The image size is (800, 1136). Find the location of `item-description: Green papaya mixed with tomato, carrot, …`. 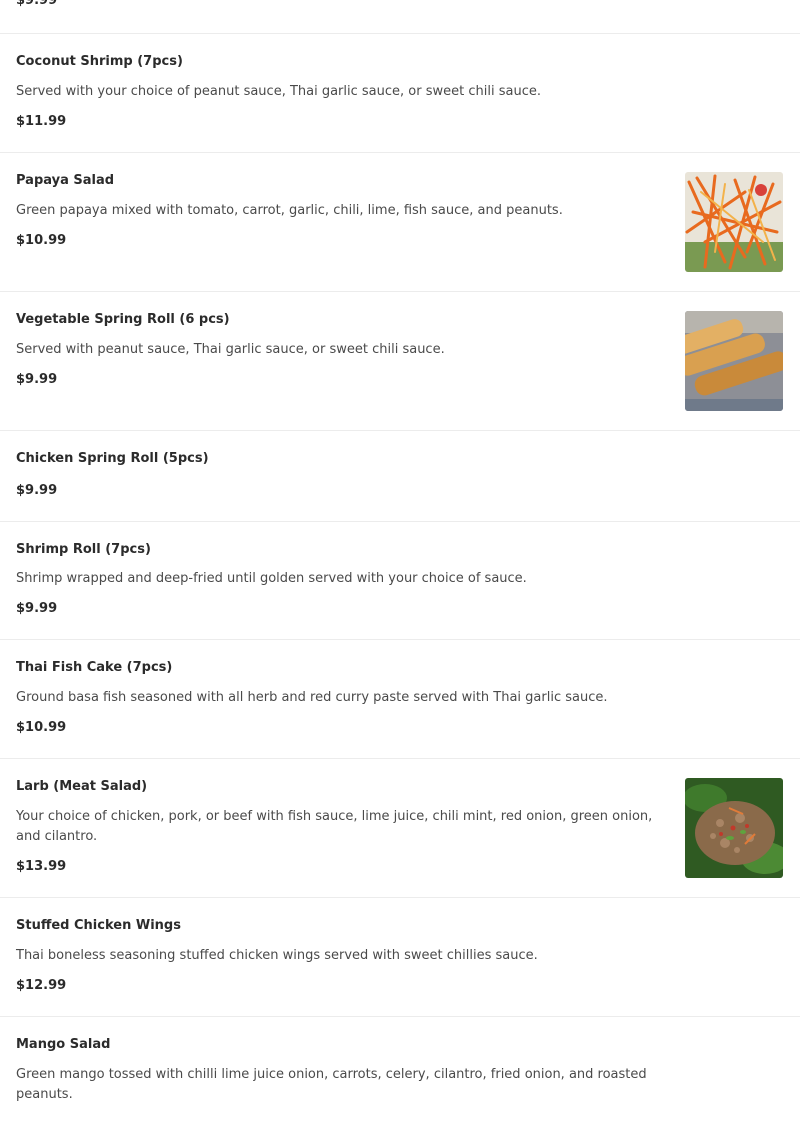

item-description: Green papaya mixed with tomato, carrot, … is located at coordinates (289, 210).